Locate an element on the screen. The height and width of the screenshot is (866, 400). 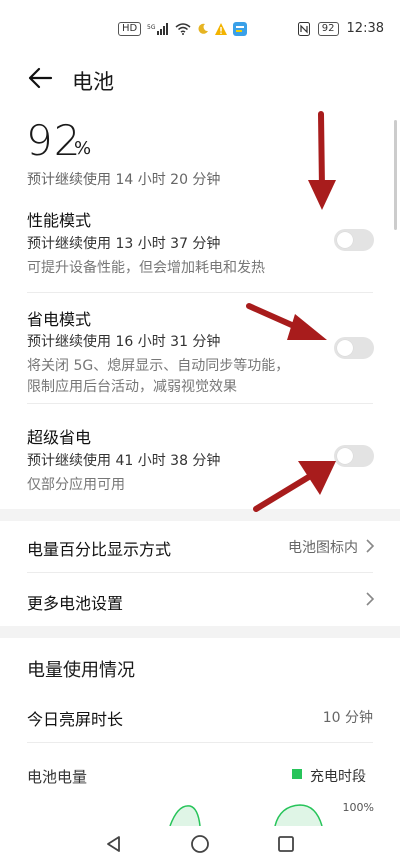
wifi-icon is located at coordinates (183, 29).